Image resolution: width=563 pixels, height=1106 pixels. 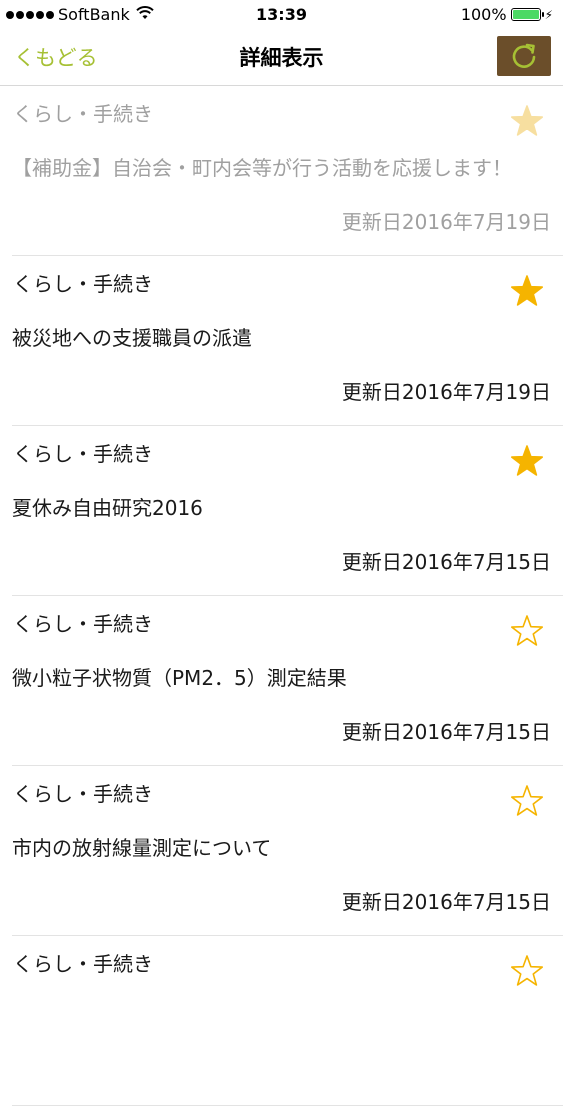 What do you see at coordinates (483, 14) in the screenshot?
I see `battery-percent: 100%` at bounding box center [483, 14].